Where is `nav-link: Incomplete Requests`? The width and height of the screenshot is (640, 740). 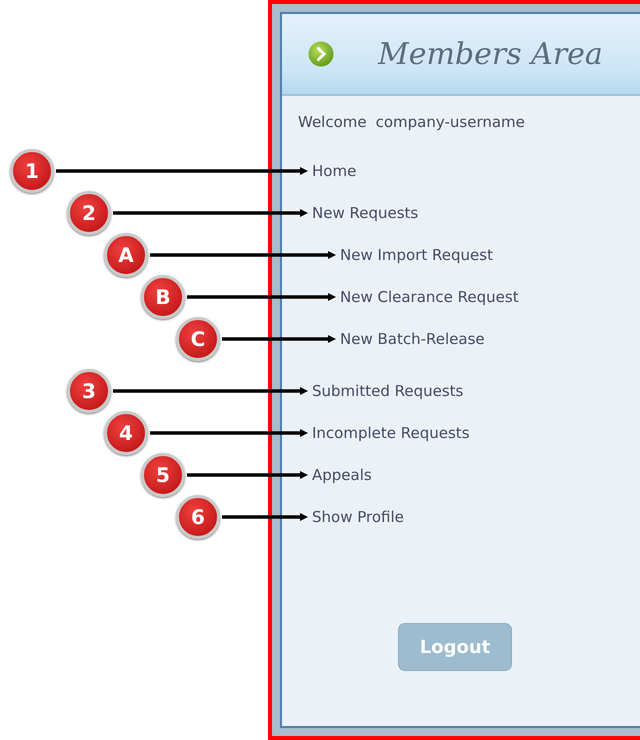
nav-link: Incomplete Requests is located at coordinates (391, 433).